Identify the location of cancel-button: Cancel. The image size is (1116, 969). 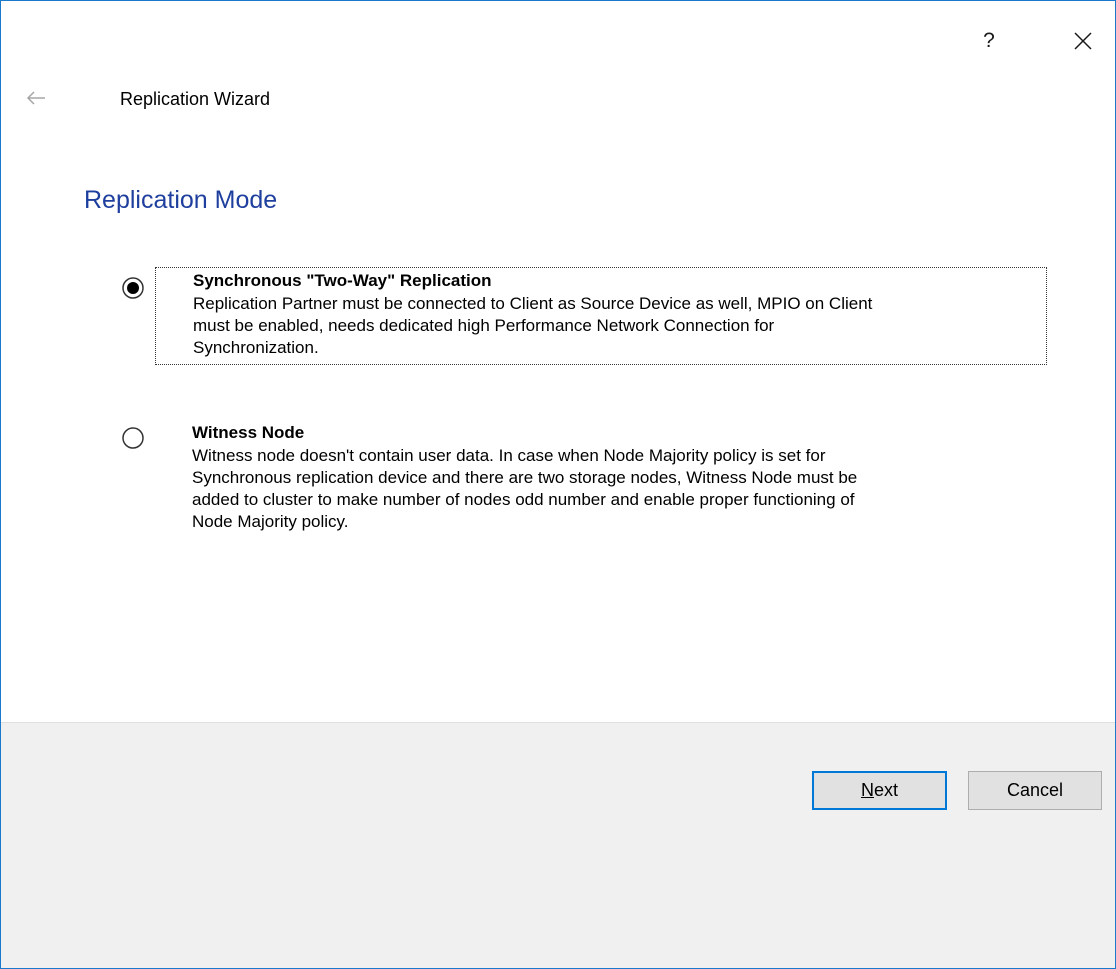
(1035, 790).